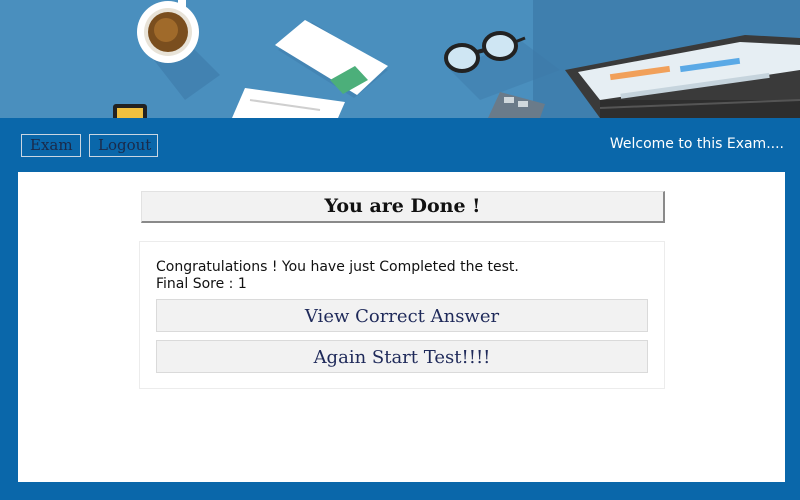  What do you see at coordinates (502, 65) in the screenshot?
I see `glasses-icon` at bounding box center [502, 65].